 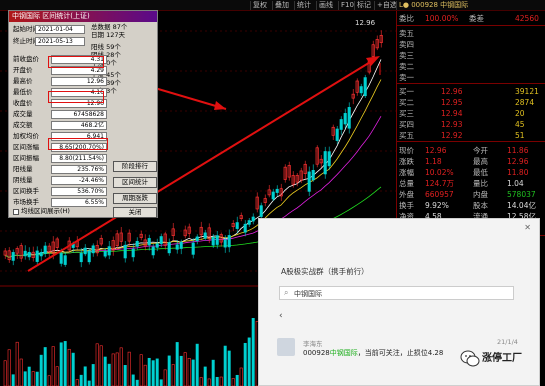 I want to click on message-text: 000928中钢国际，当前可关注，止损位4.28, so click(x=373, y=353).